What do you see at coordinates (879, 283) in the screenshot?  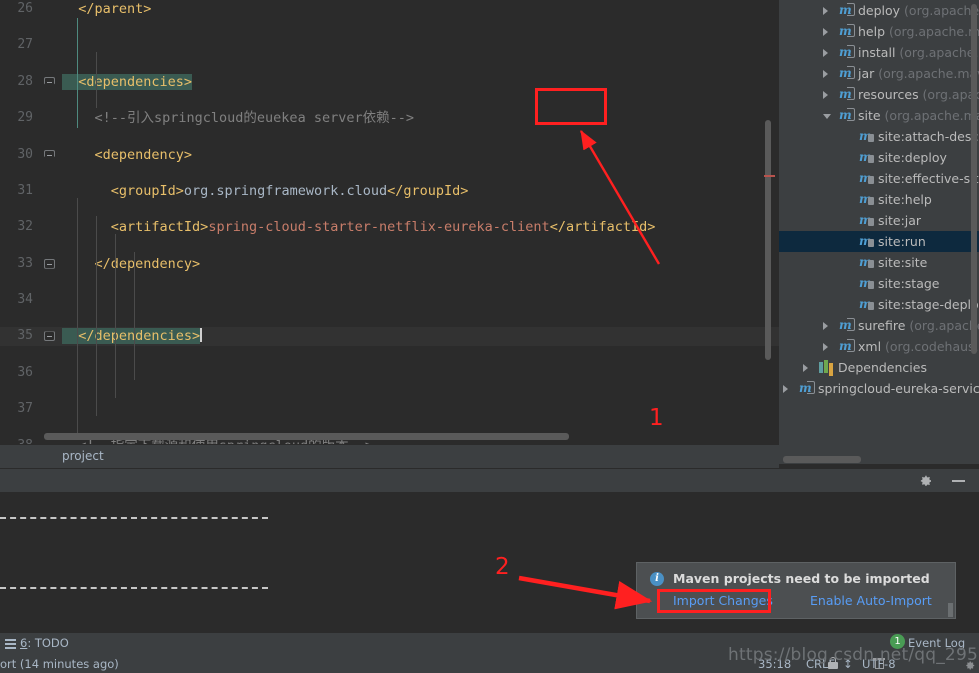 I see `maven-tree-row: m site:stage` at bounding box center [879, 283].